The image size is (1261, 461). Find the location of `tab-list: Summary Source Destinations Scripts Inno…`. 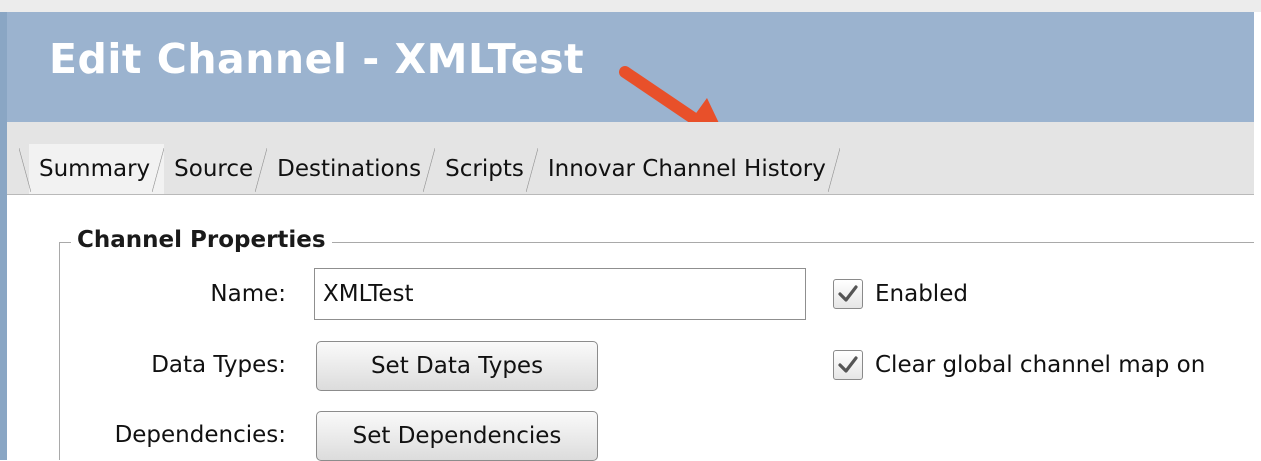

tab-list: Summary Source Destinations Scripts Inno… is located at coordinates (429, 168).